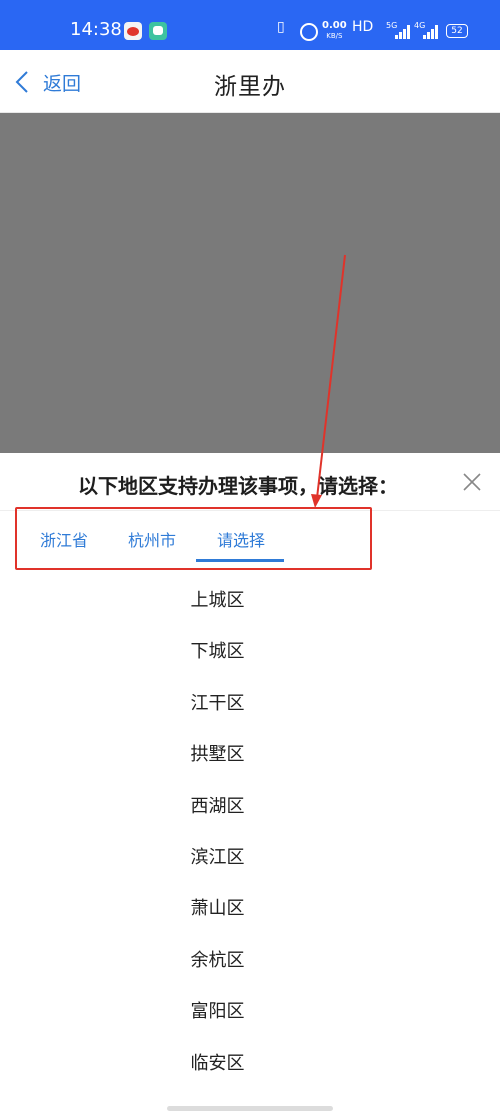  Describe the element at coordinates (217, 1063) in the screenshot. I see `district-item: 临安区` at that location.